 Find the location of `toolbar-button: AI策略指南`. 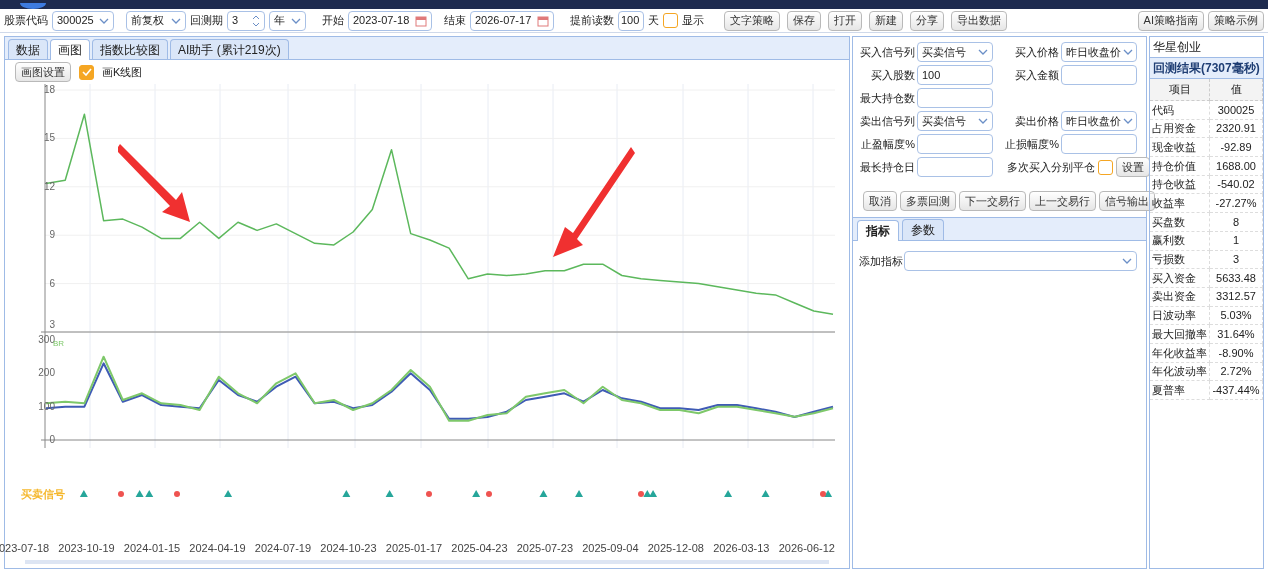

toolbar-button: AI策略指南 is located at coordinates (1170, 20).